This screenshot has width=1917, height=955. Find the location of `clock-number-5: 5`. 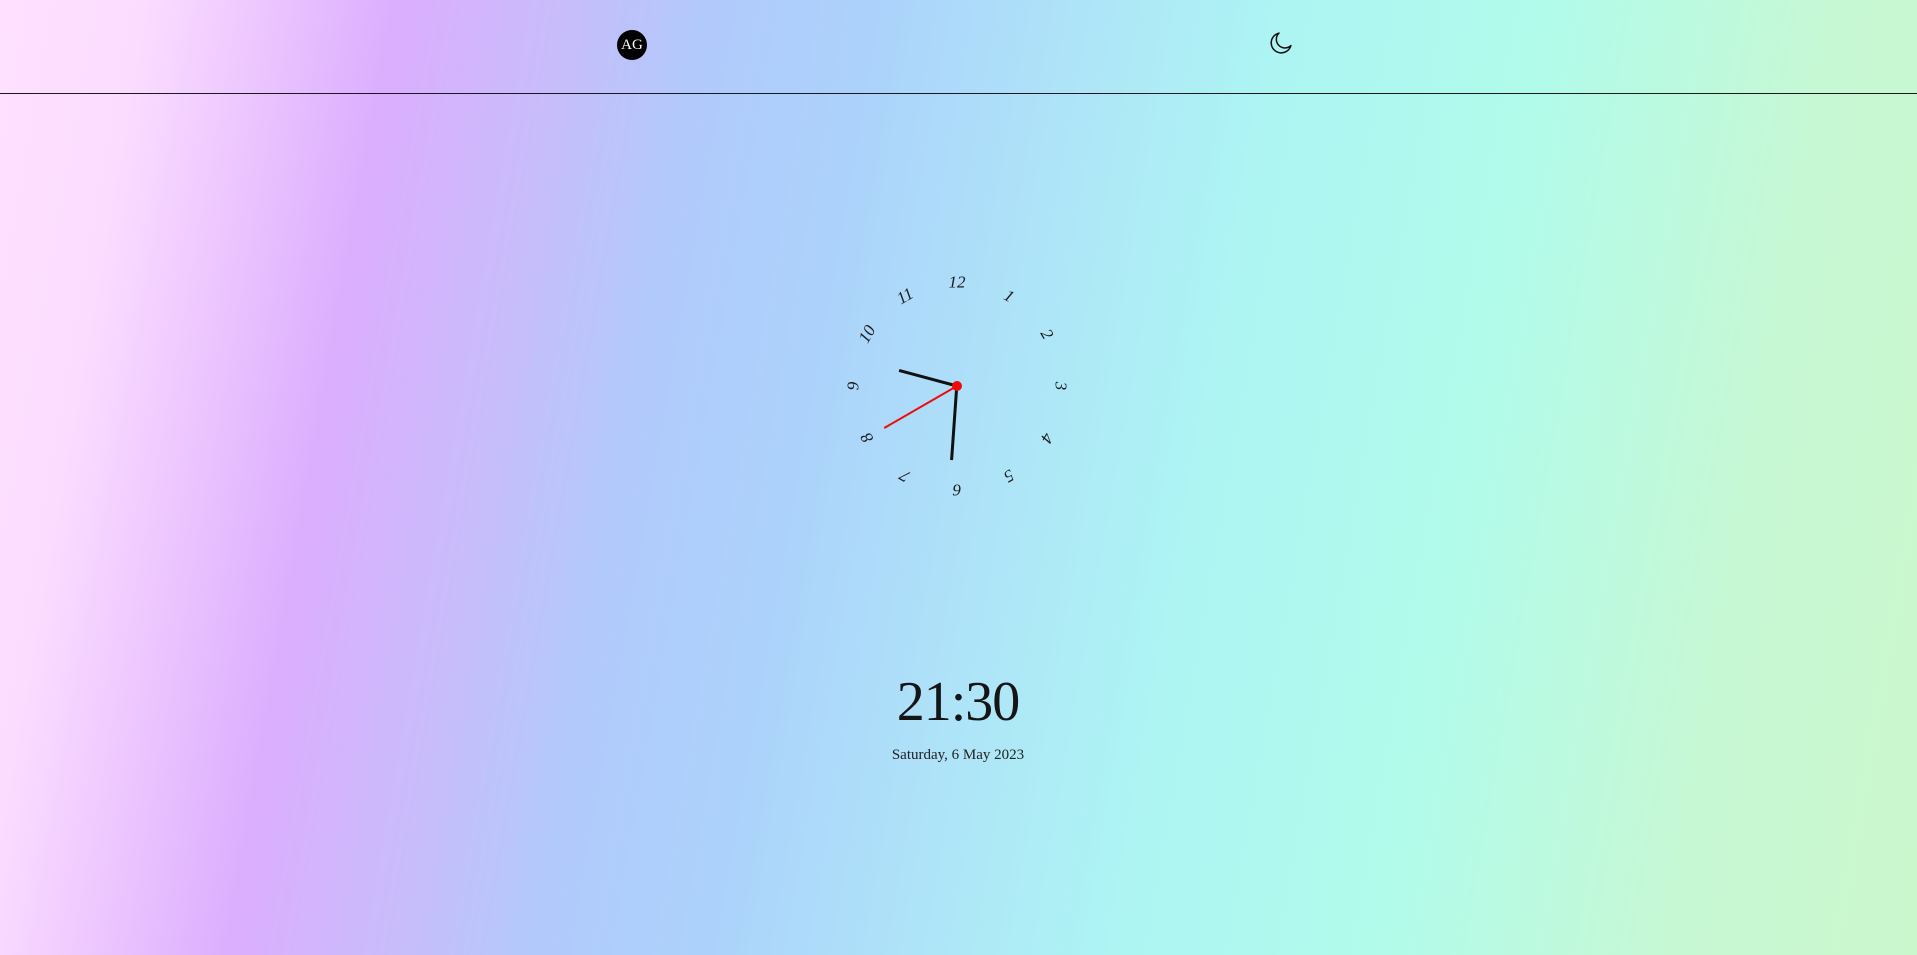

clock-number-5: 5 is located at coordinates (1009, 476).